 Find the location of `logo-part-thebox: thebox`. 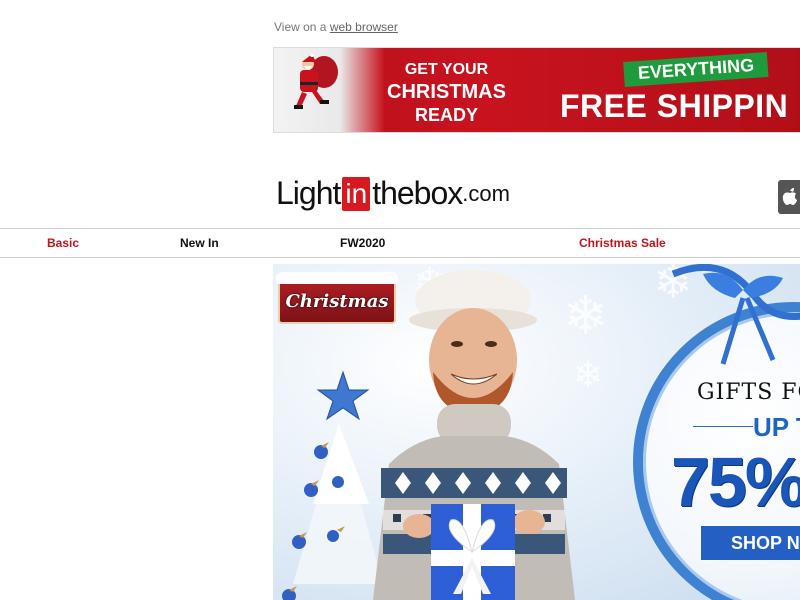

logo-part-thebox: thebox is located at coordinates (417, 193).